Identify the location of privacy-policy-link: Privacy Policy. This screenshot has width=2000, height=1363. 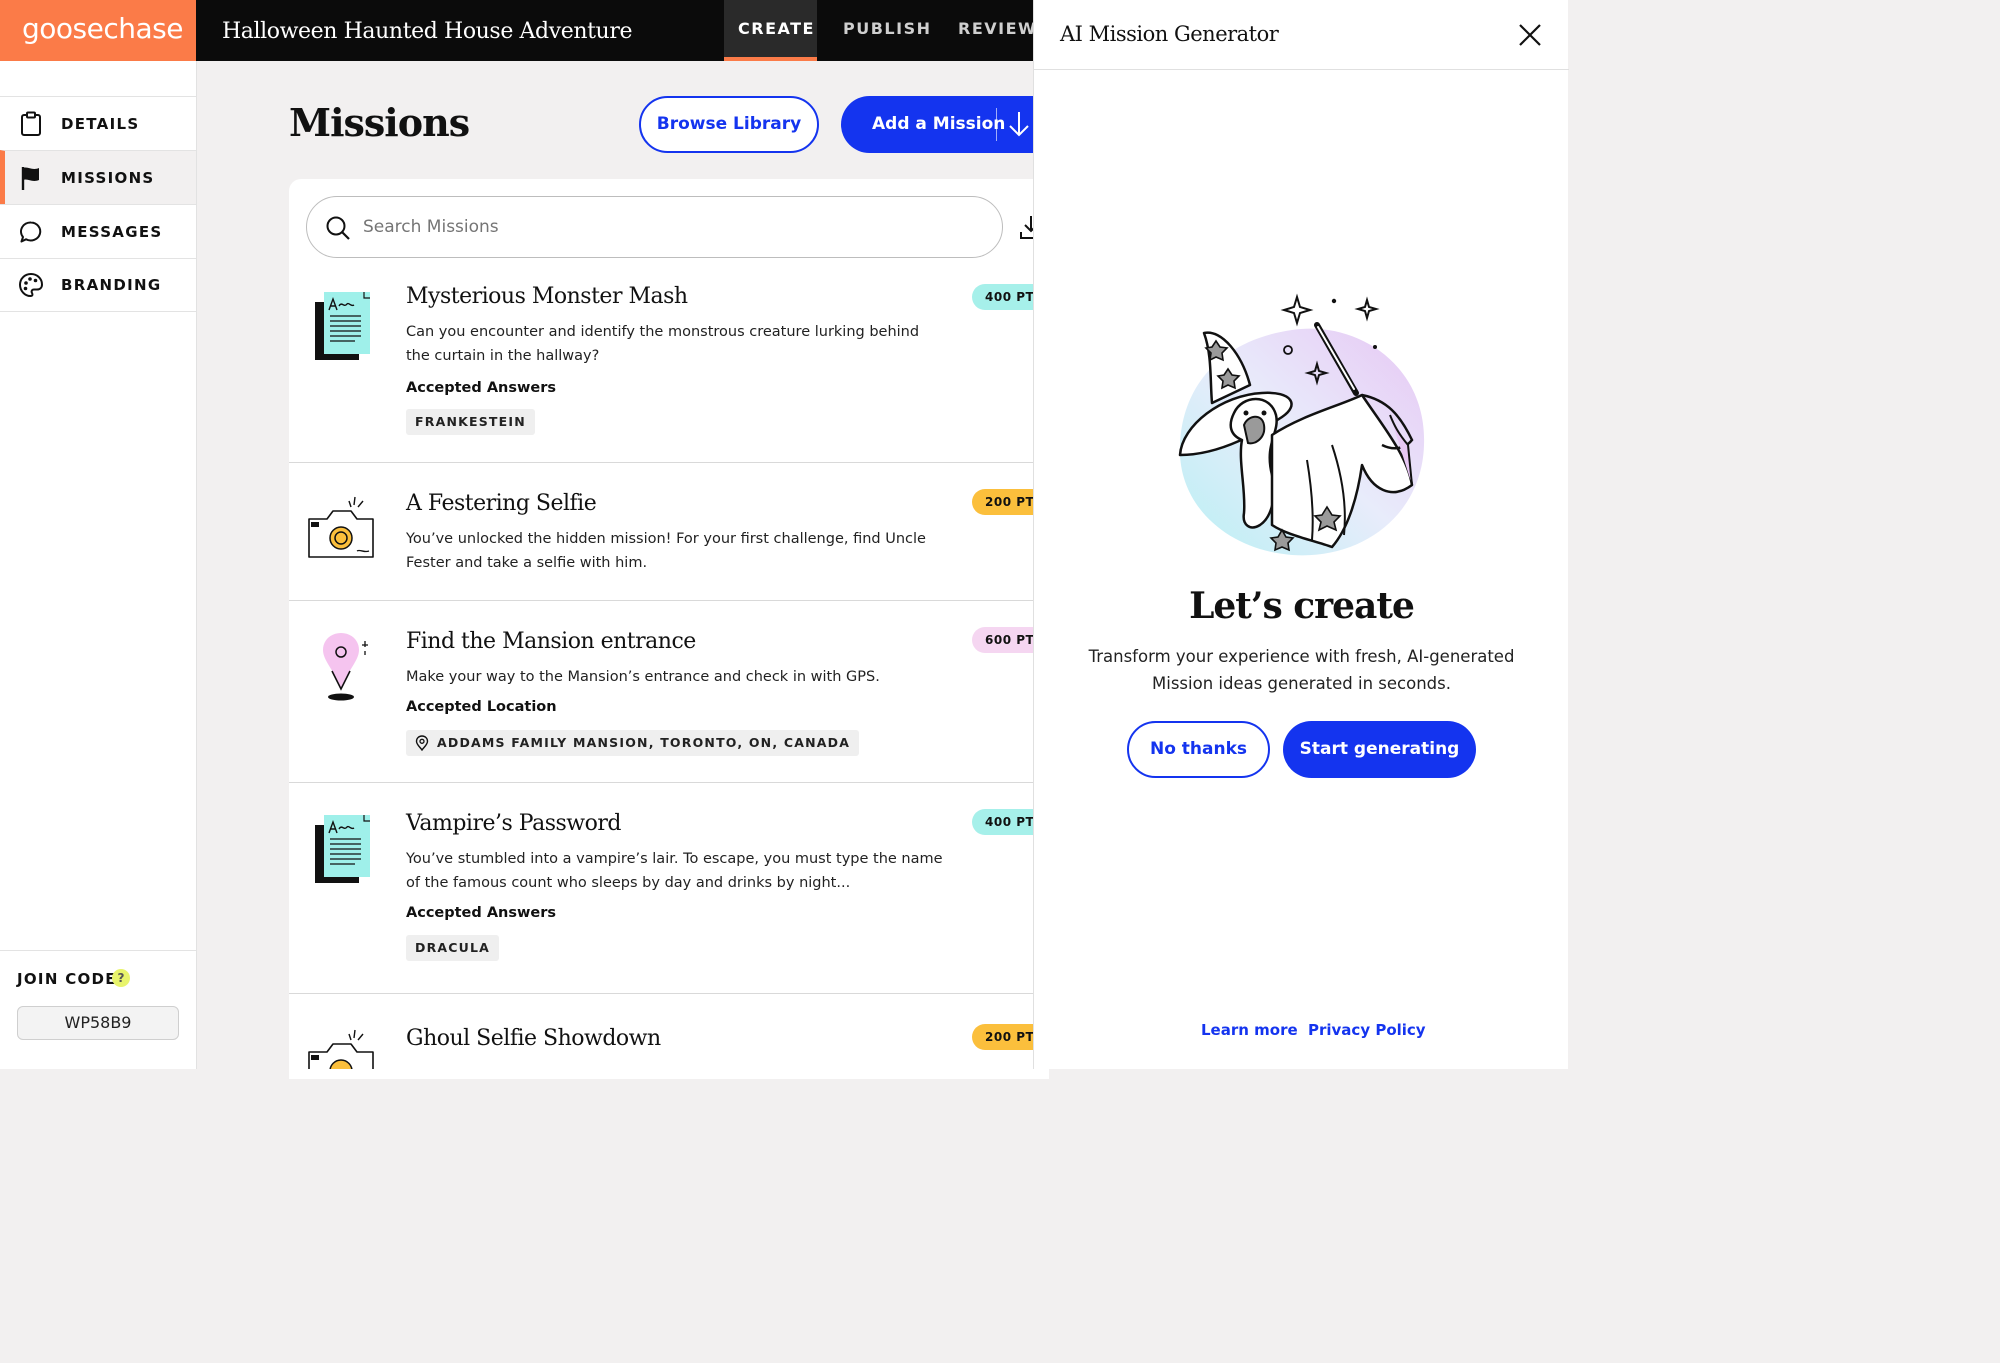
(1367, 1030).